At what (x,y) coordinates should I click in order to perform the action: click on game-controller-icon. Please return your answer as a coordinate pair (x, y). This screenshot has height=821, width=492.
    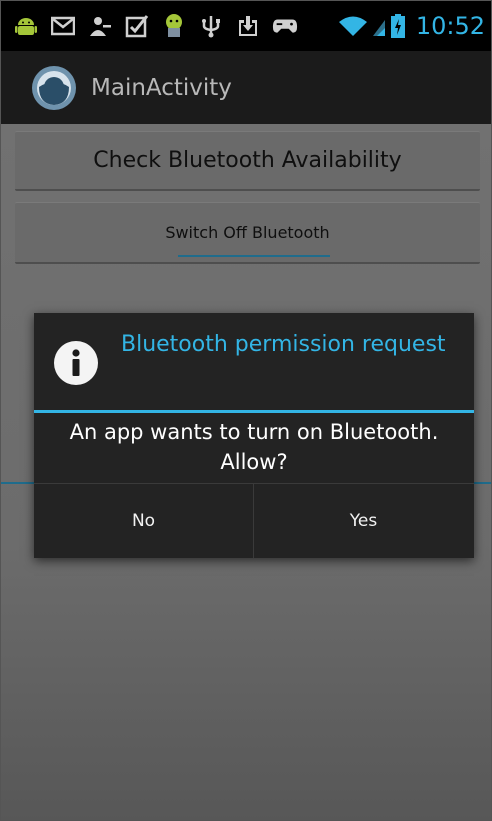
    Looking at the image, I should click on (285, 26).